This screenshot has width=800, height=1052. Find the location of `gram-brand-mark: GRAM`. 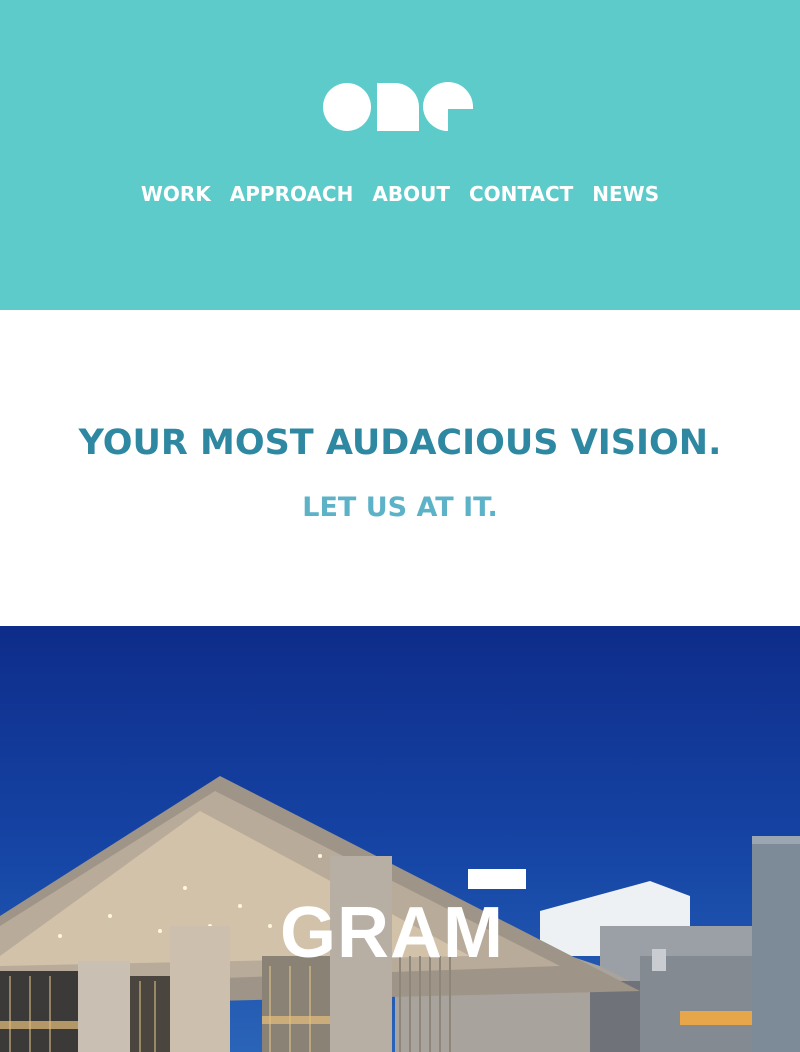

gram-brand-mark: GRAM is located at coordinates (405, 919).